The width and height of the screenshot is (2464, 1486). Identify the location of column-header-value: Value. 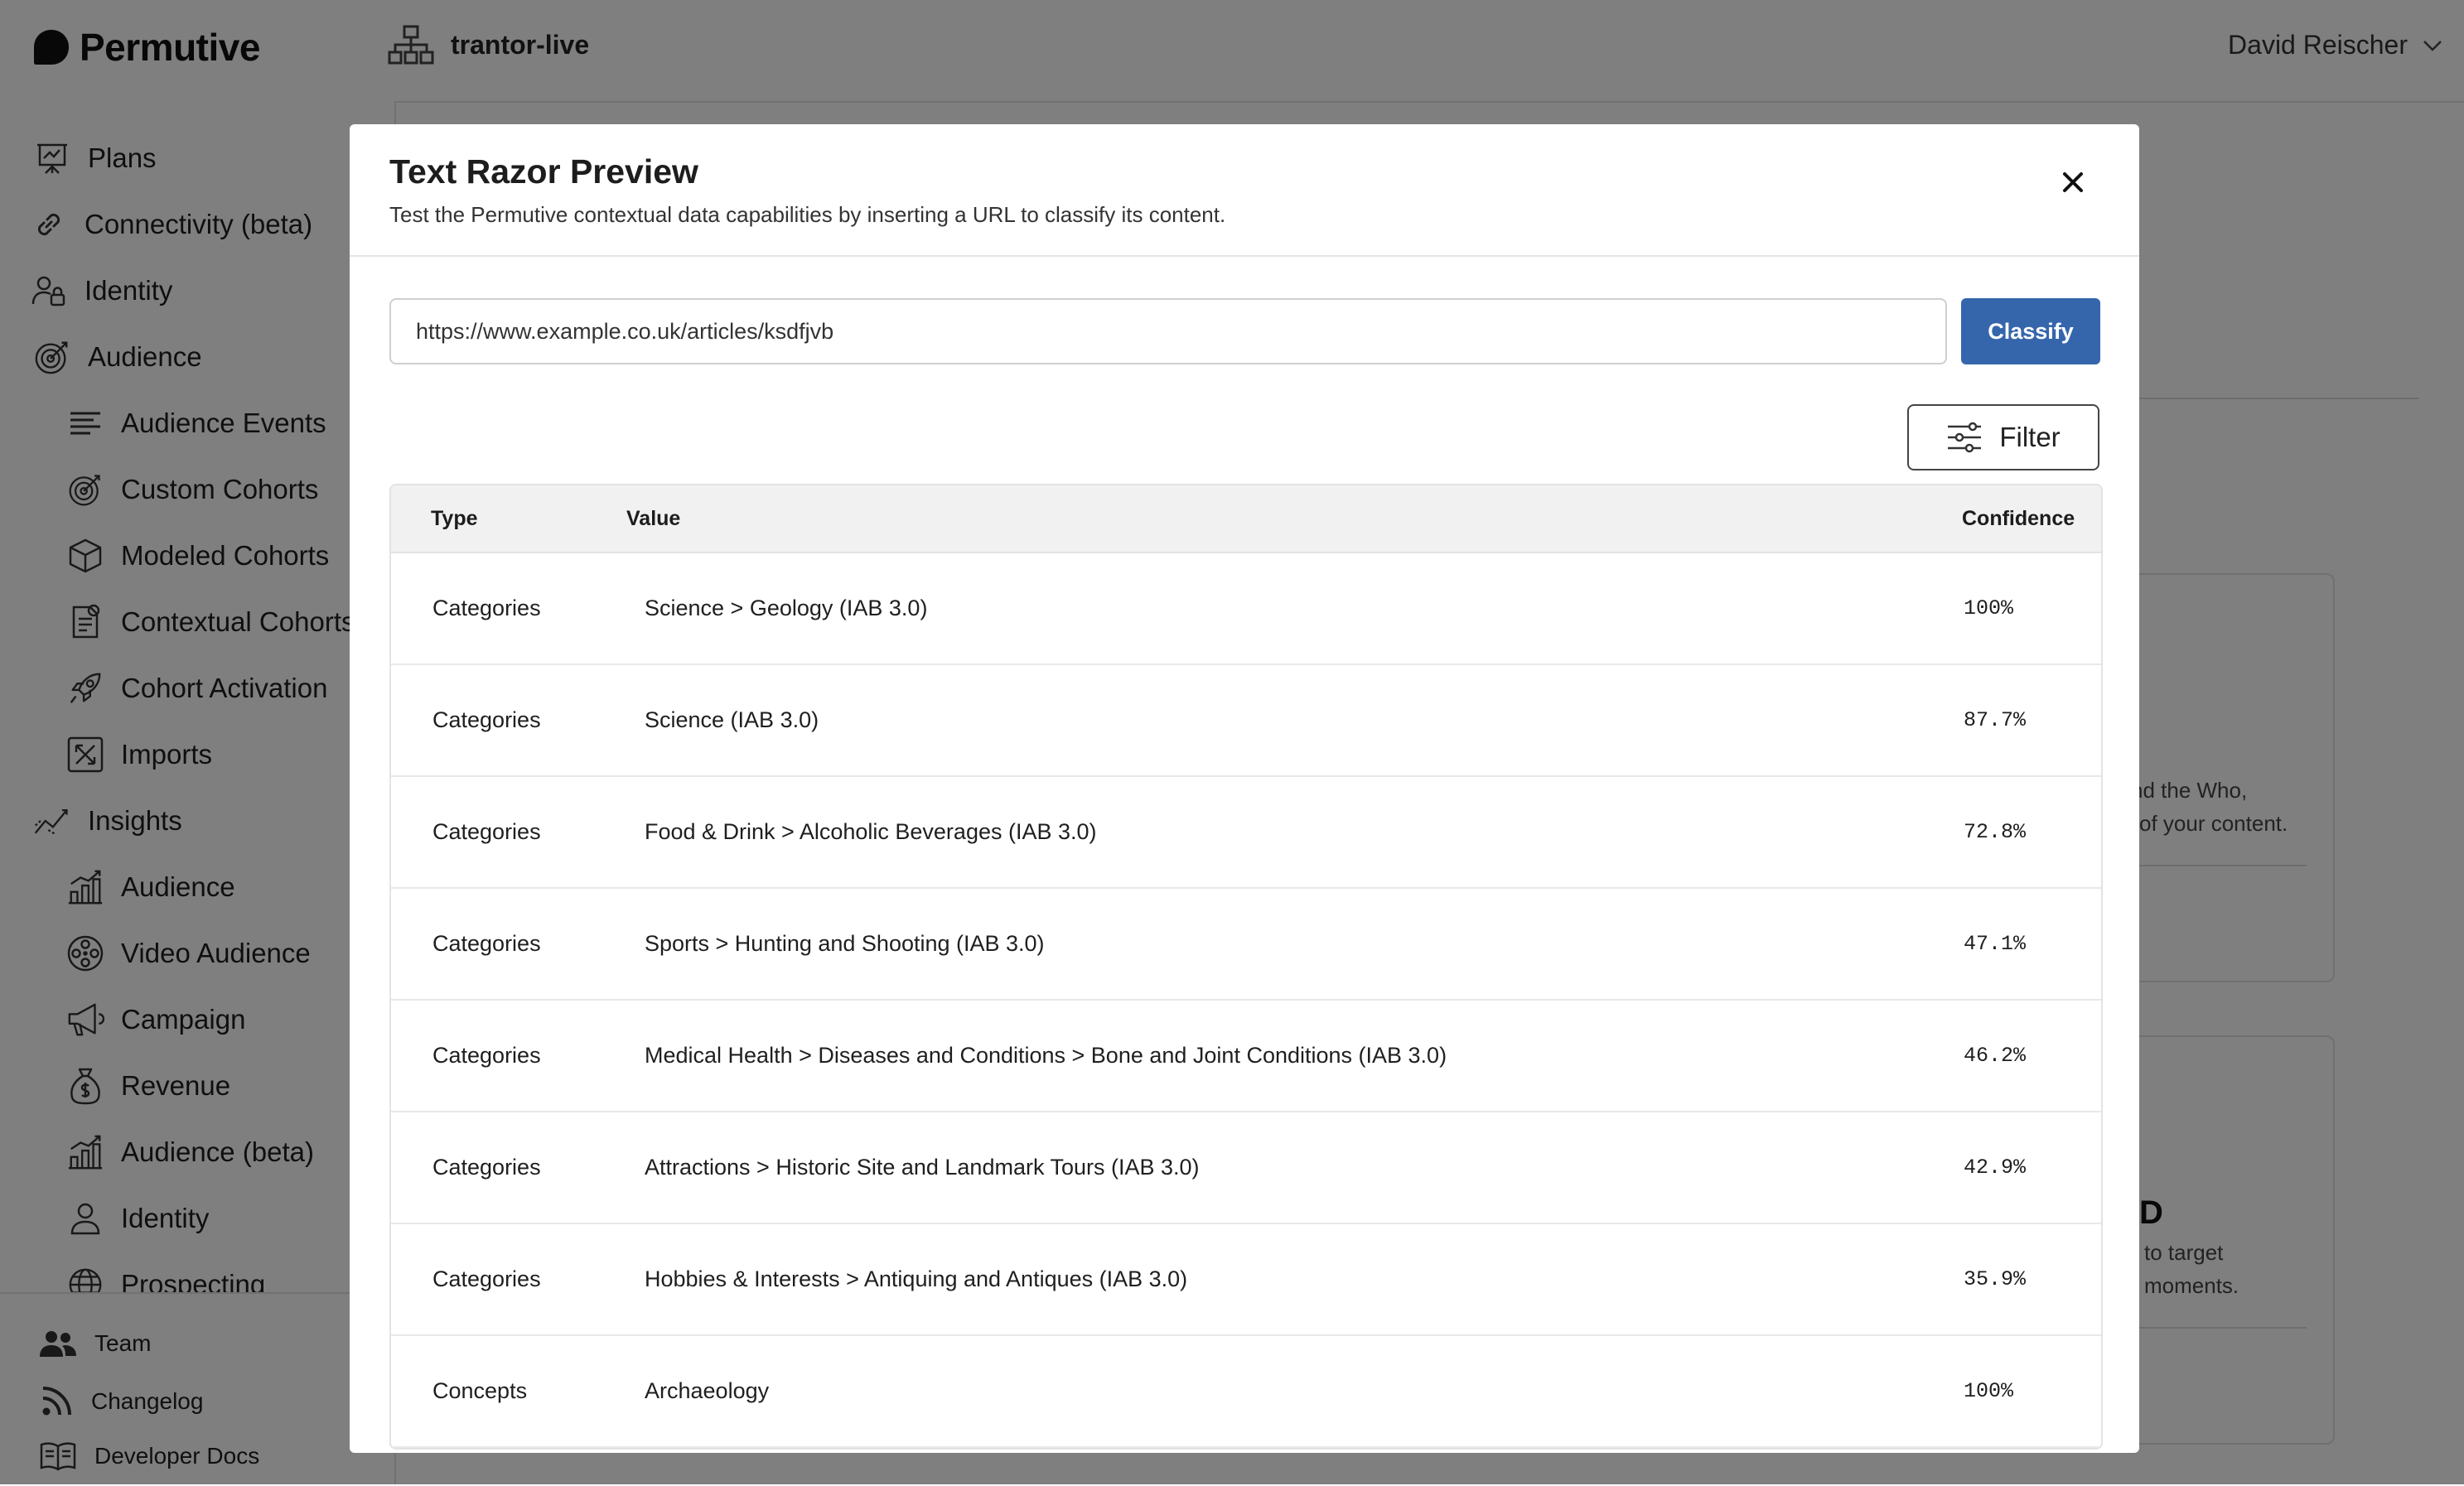
(653, 518).